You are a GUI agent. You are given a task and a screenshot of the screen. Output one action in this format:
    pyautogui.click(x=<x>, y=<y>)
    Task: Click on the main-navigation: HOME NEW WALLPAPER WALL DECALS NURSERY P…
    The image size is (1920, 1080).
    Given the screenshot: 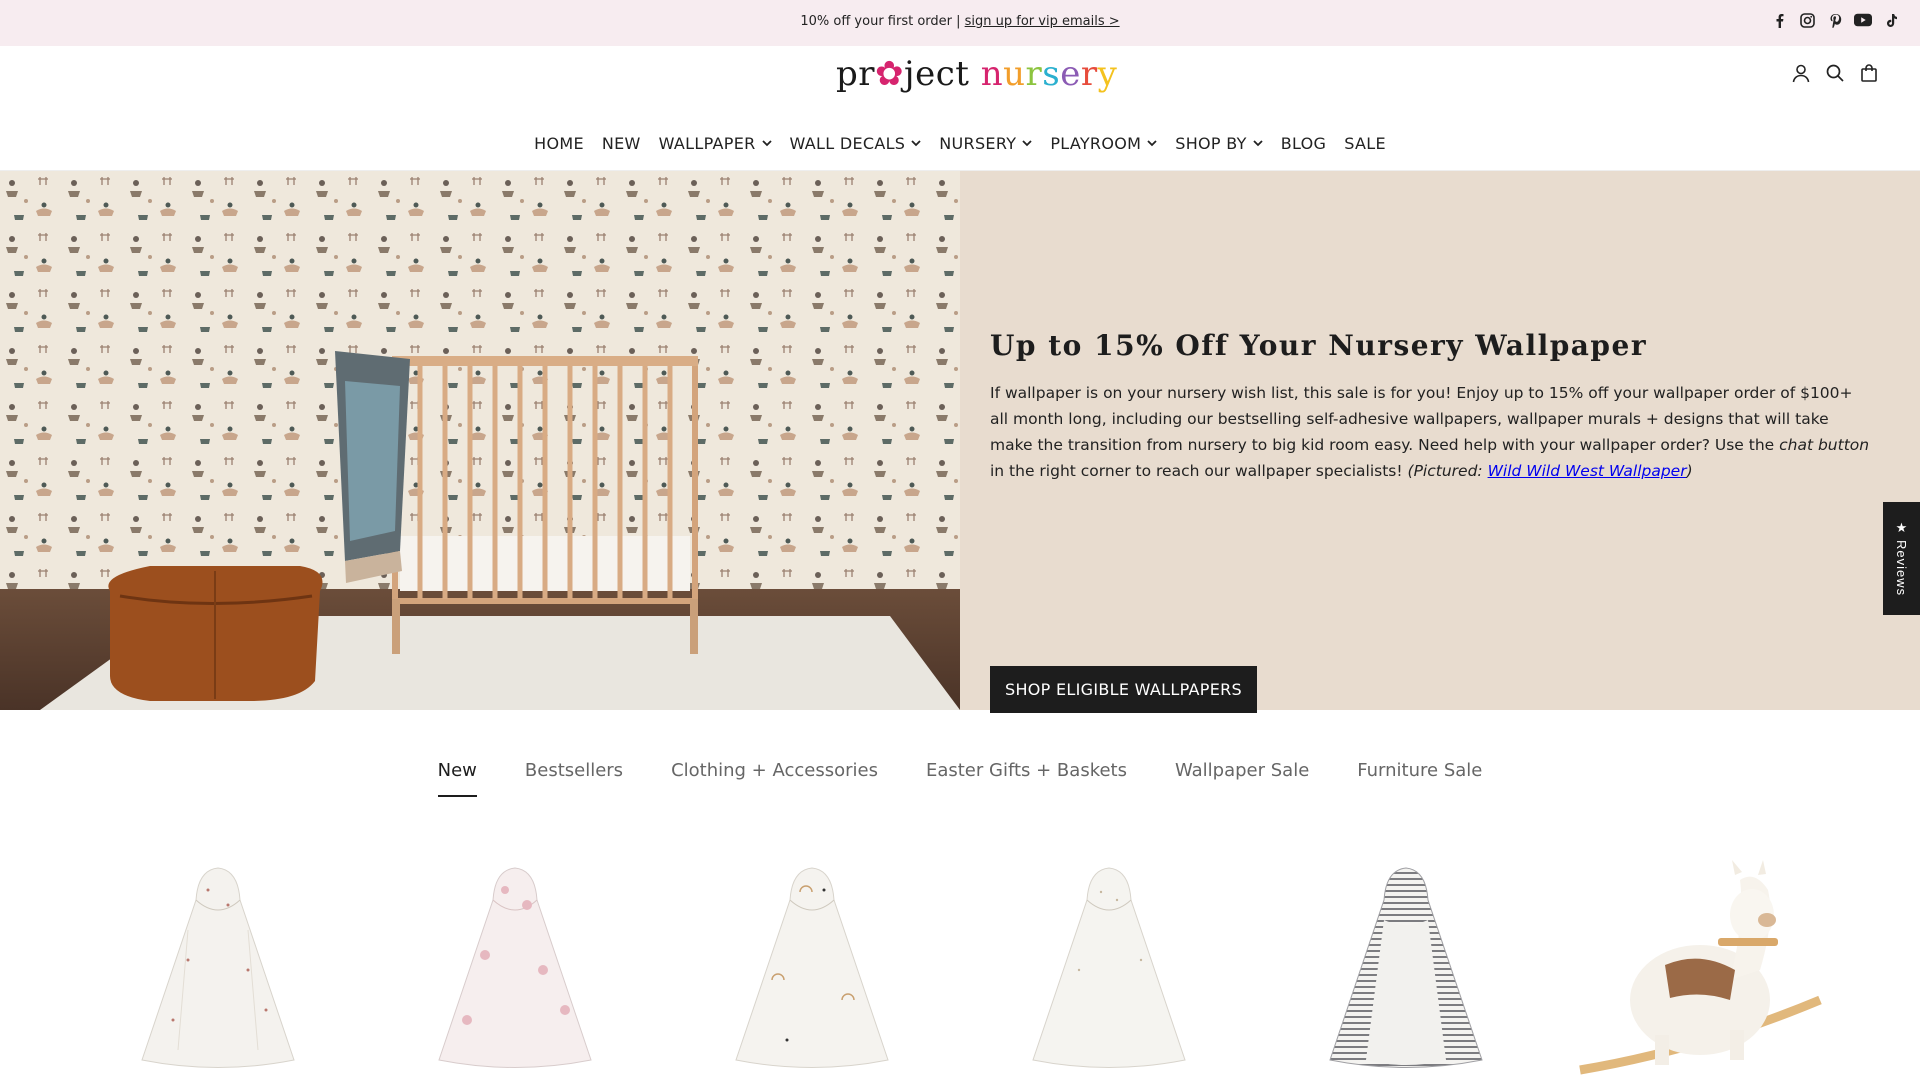 What is the action you would take?
    pyautogui.click(x=960, y=143)
    